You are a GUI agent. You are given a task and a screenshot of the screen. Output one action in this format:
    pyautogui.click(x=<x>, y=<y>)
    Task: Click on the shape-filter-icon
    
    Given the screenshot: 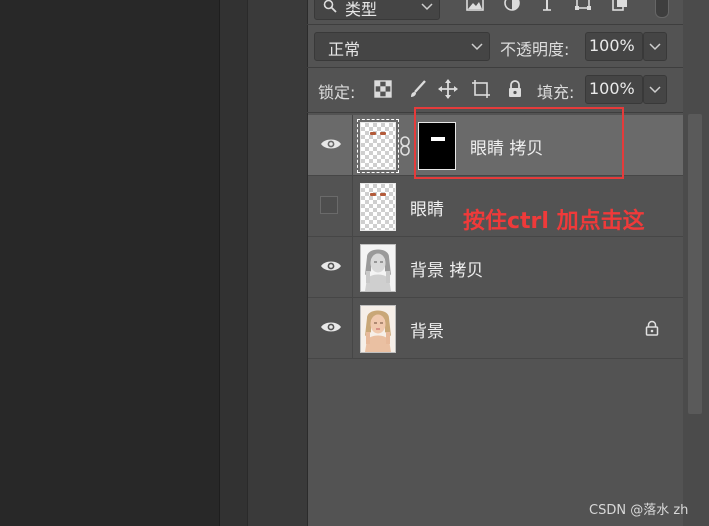 What is the action you would take?
    pyautogui.click(x=583, y=7)
    